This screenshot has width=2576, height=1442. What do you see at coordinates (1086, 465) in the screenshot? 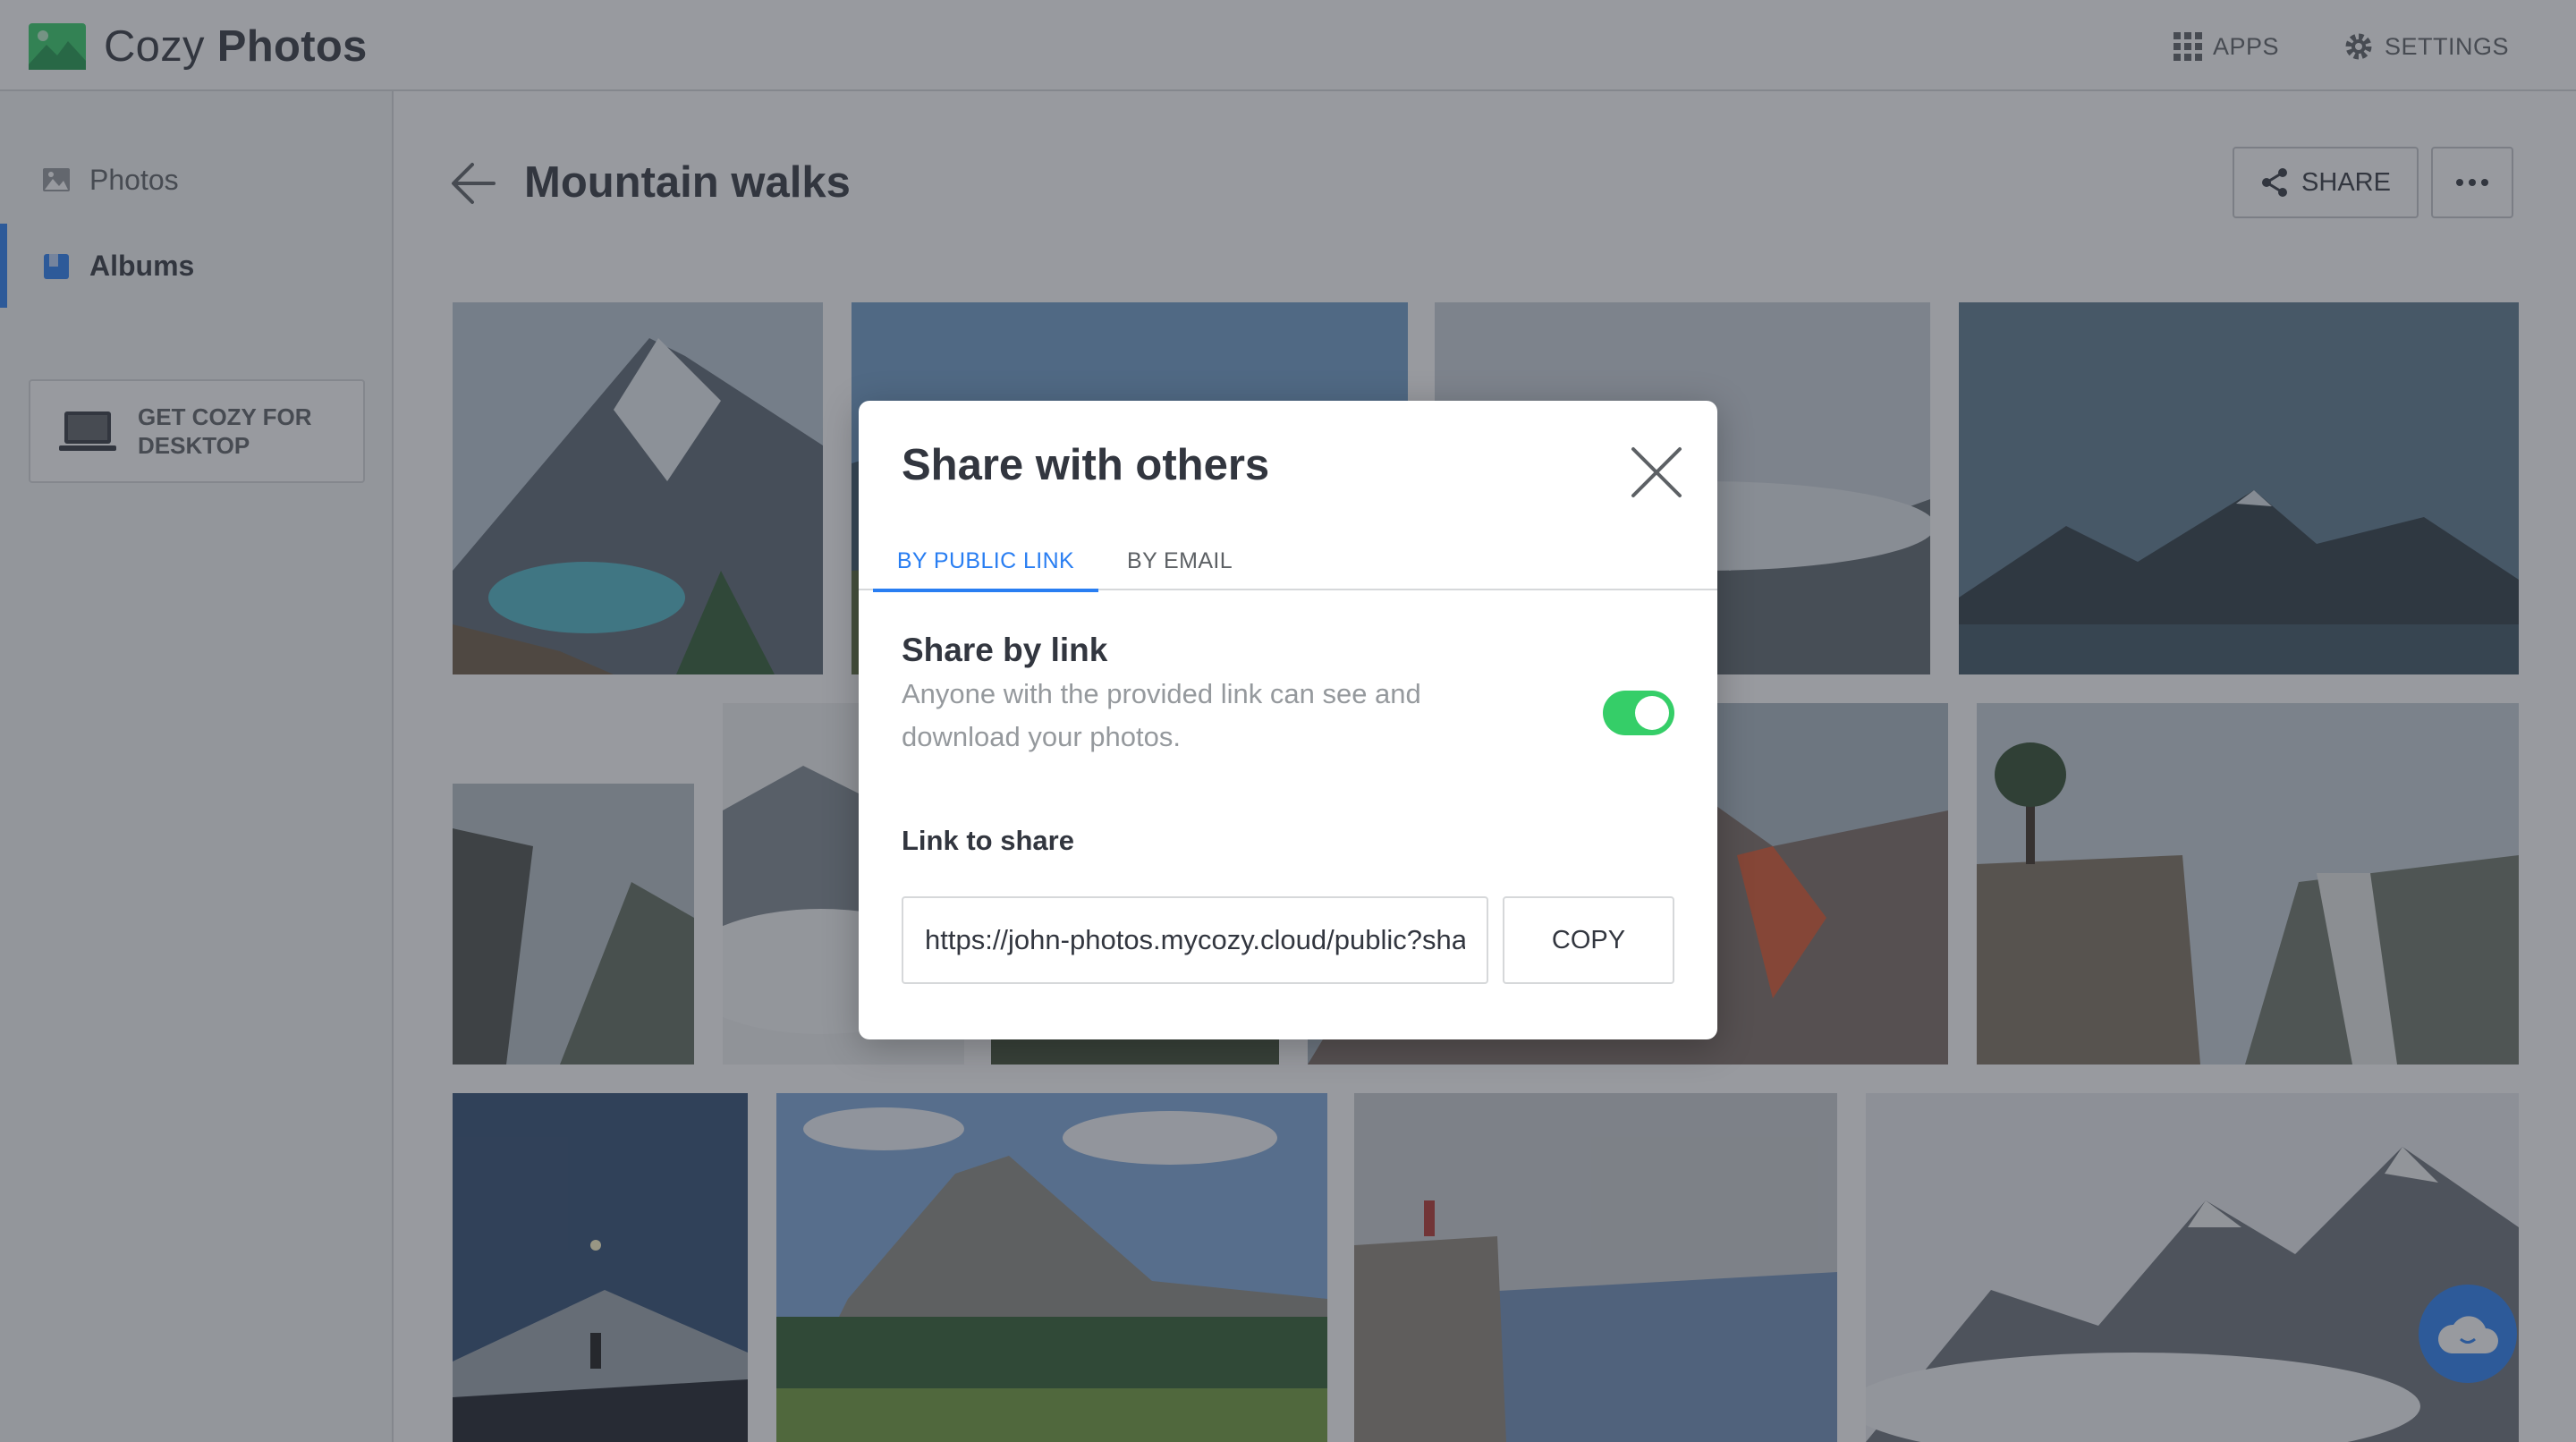
I see `modal-title: Share with others` at bounding box center [1086, 465].